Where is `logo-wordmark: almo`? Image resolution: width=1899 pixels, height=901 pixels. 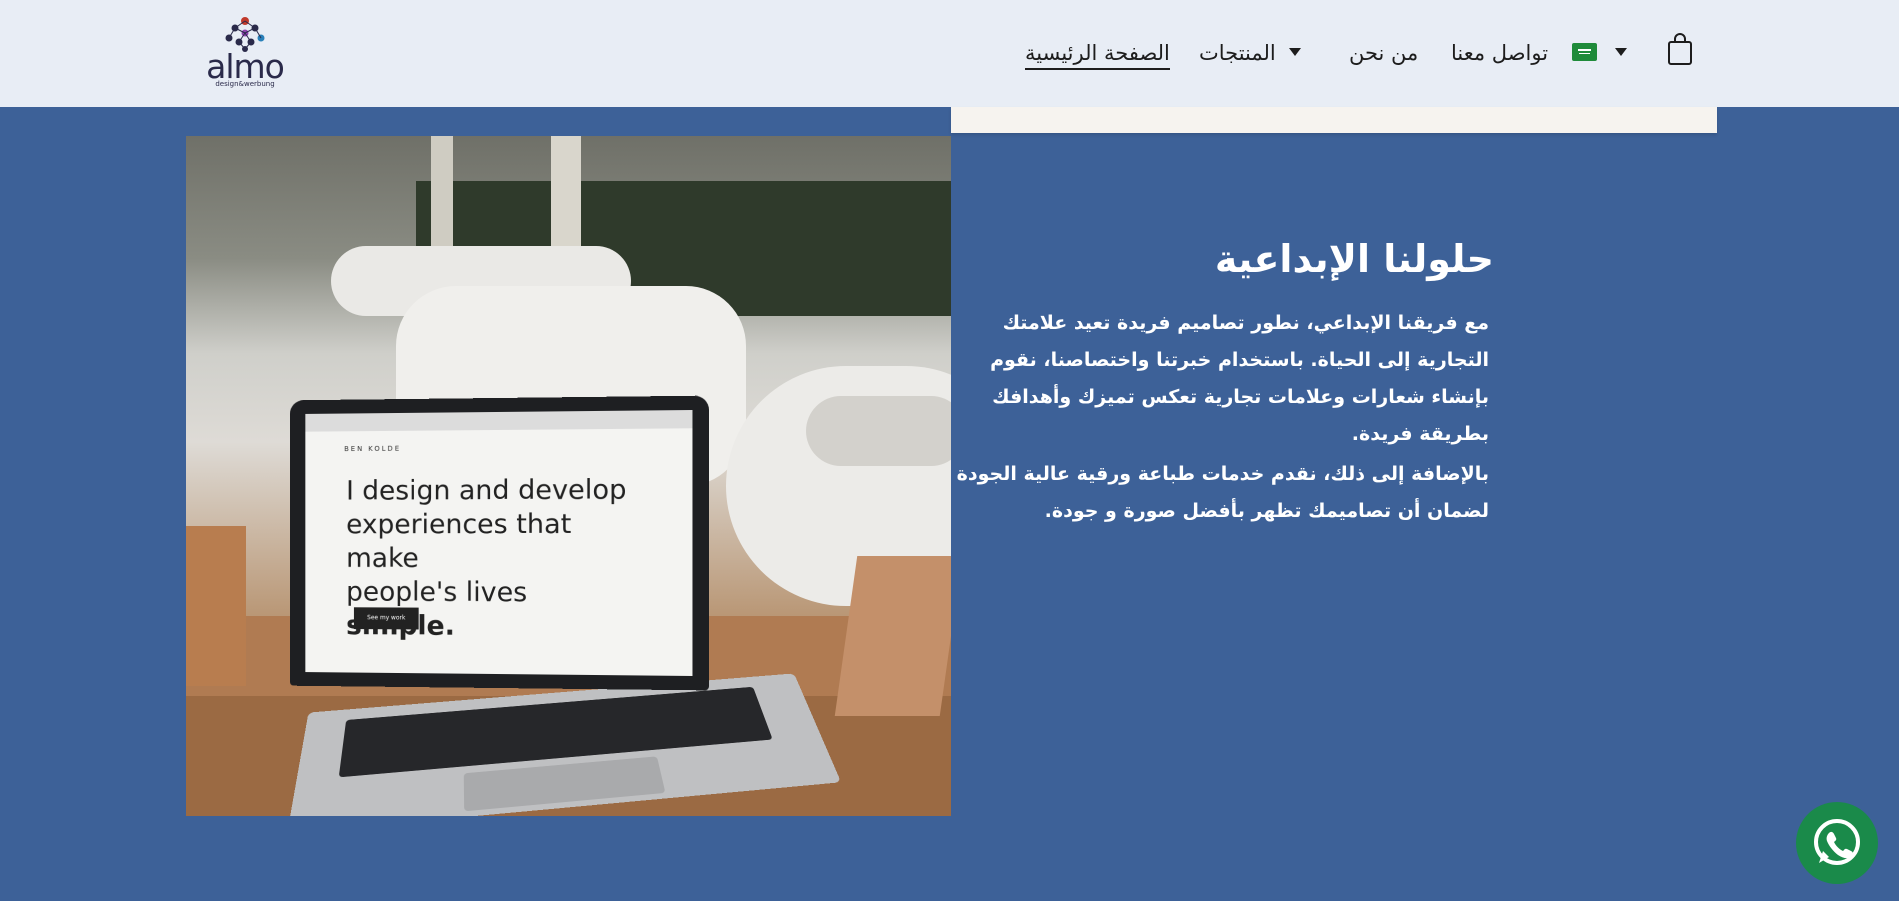 logo-wordmark: almo is located at coordinates (245, 67).